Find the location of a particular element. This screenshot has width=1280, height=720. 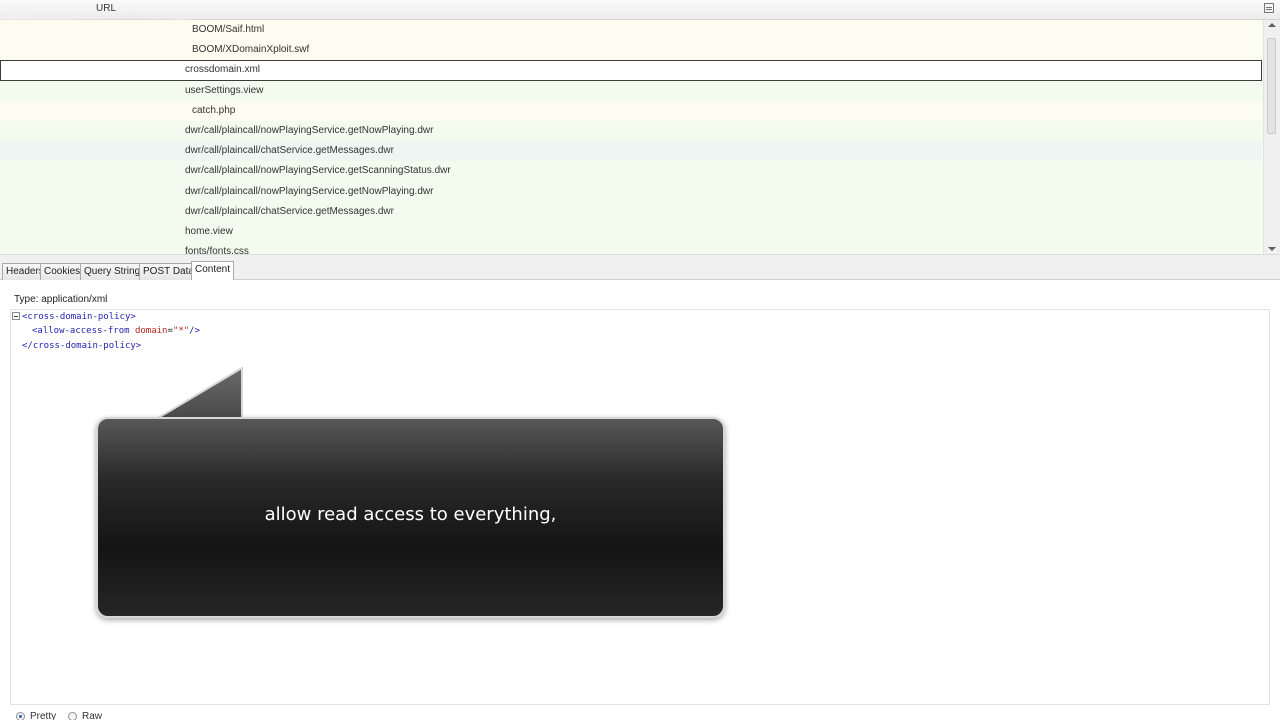

request-url: crossdomain.xml is located at coordinates (223, 70).